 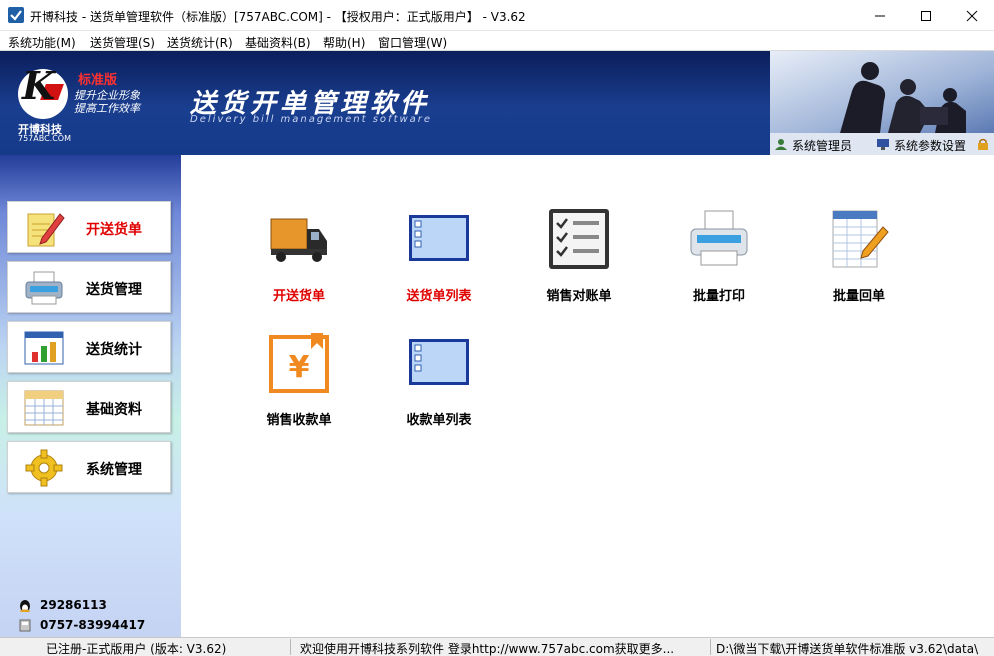 I want to click on close-button, so click(x=971, y=15).